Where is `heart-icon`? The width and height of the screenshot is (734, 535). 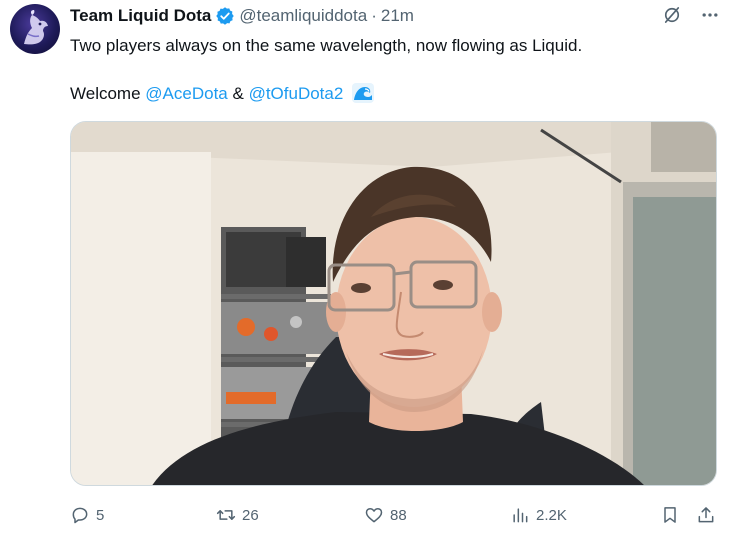
heart-icon is located at coordinates (374, 515).